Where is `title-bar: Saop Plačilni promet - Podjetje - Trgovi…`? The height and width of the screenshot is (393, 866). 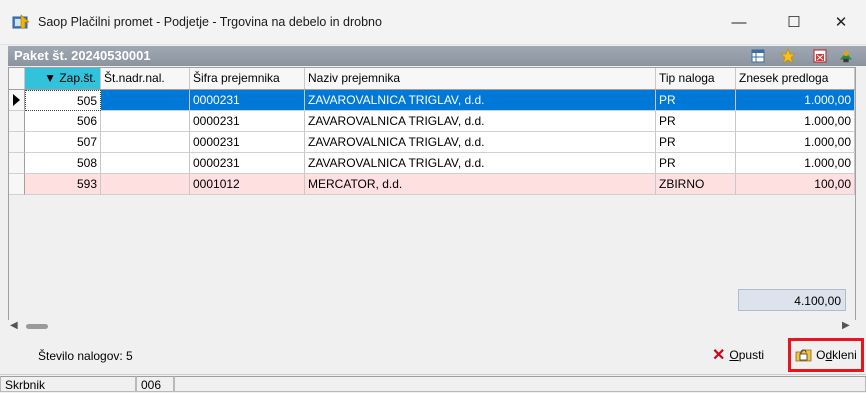
title-bar: Saop Plačilni promet - Podjetje - Trgovi… is located at coordinates (433, 22).